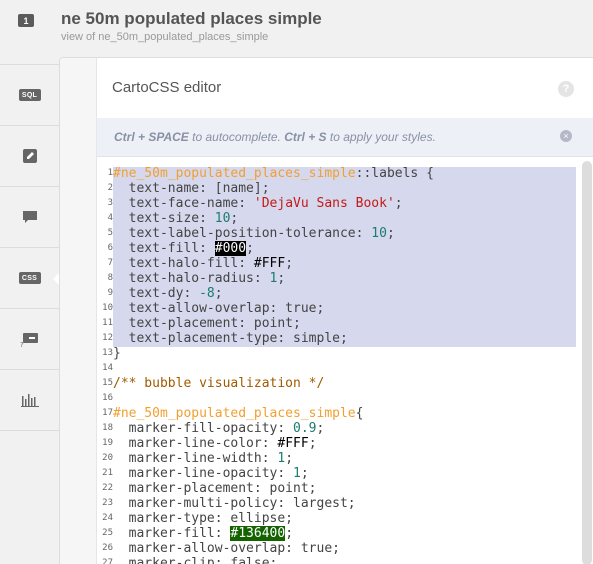  Describe the element at coordinates (195, 443) in the screenshot. I see `code-token: marker-line-color:` at that location.